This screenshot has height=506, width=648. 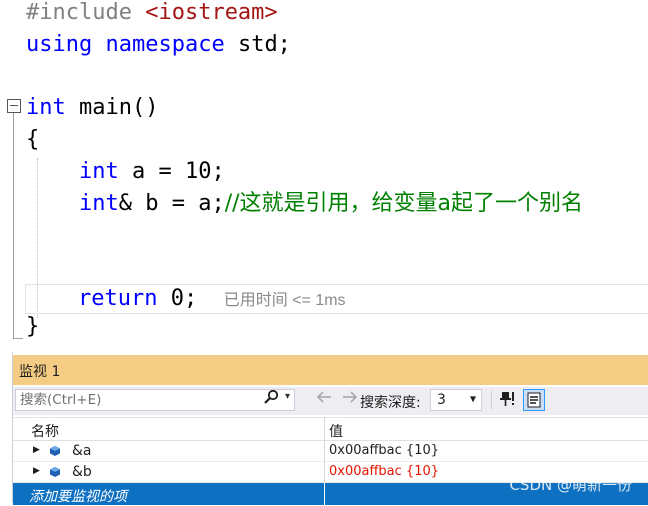 What do you see at coordinates (390, 403) in the screenshot?
I see `search-depth-label: 搜索深度:` at bounding box center [390, 403].